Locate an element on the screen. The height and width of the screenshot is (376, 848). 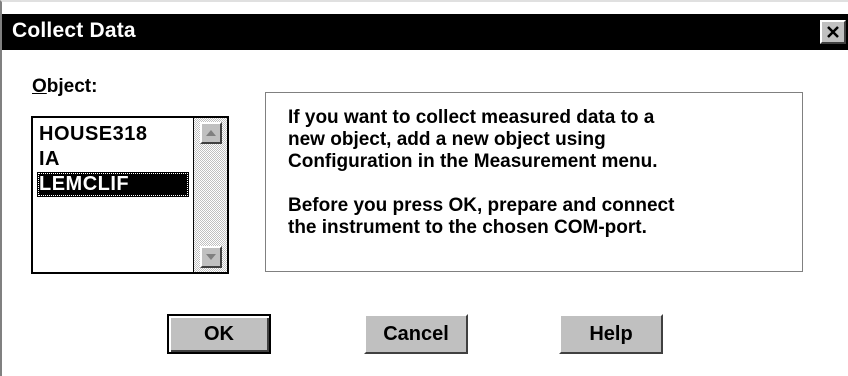
object-listbox: HOUSE318 IA LEMCLIF is located at coordinates (130, 195).